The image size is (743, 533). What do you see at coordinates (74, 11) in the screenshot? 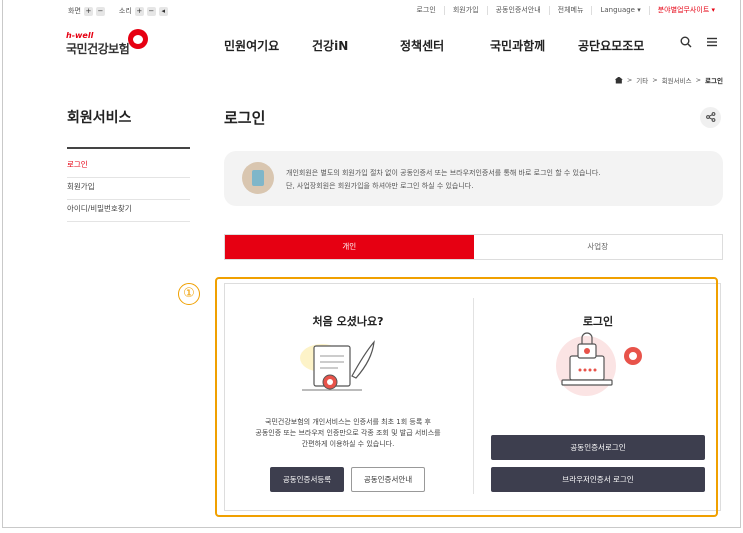
I see `screen-size-label: 화면` at bounding box center [74, 11].